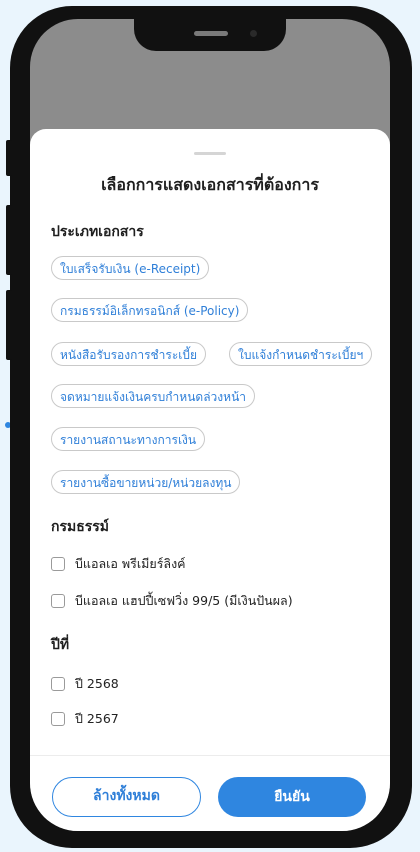 The image size is (420, 852). What do you see at coordinates (97, 683) in the screenshot?
I see `year-label: ปี 2568` at bounding box center [97, 683].